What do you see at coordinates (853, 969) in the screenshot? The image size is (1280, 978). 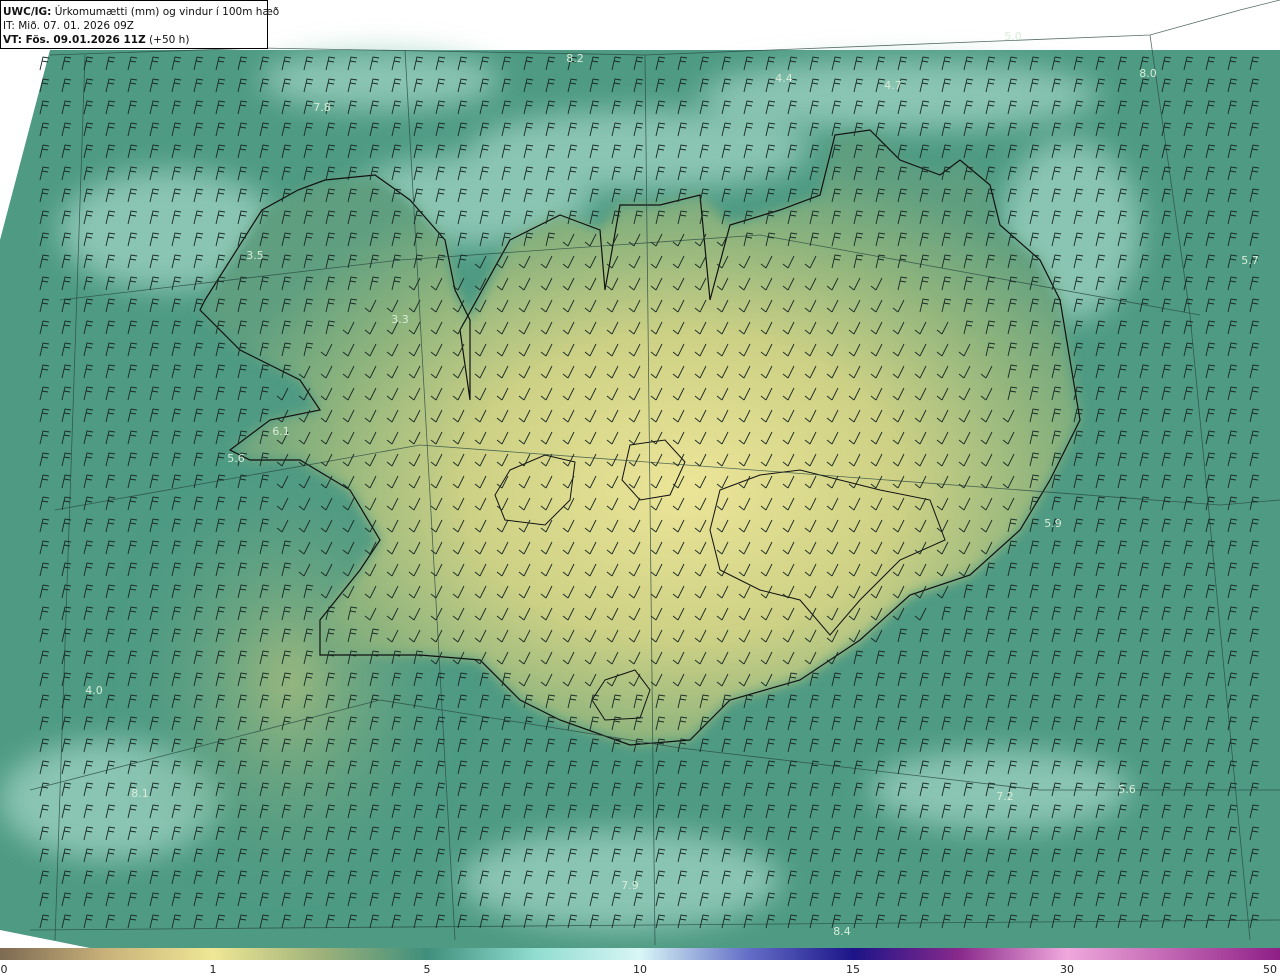 I see `colorbar-tick: 15` at bounding box center [853, 969].